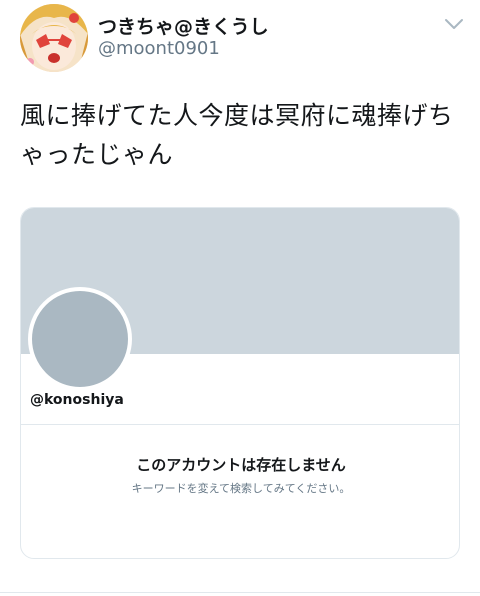  Describe the element at coordinates (80, 339) in the screenshot. I see `profile-avatar-placeholder` at that location.